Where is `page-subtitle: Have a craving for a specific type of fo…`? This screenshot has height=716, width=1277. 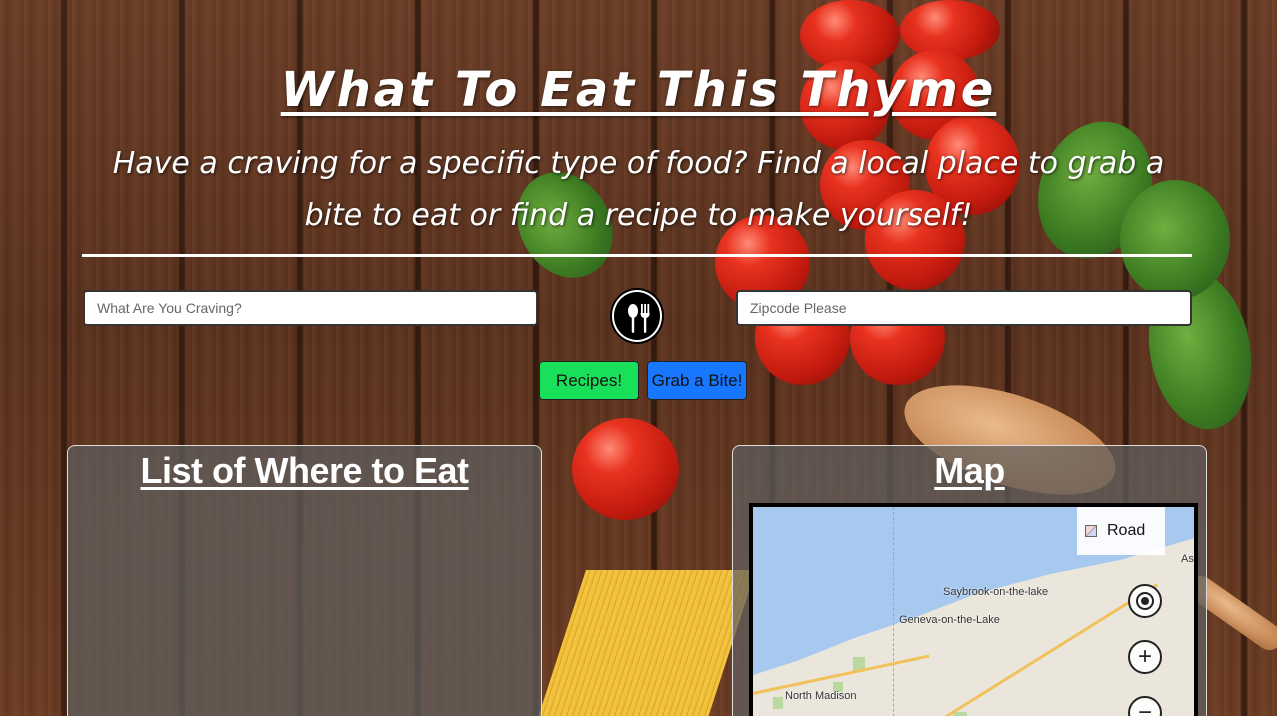
page-subtitle: Have a craving for a specific type of fo… is located at coordinates (638, 189).